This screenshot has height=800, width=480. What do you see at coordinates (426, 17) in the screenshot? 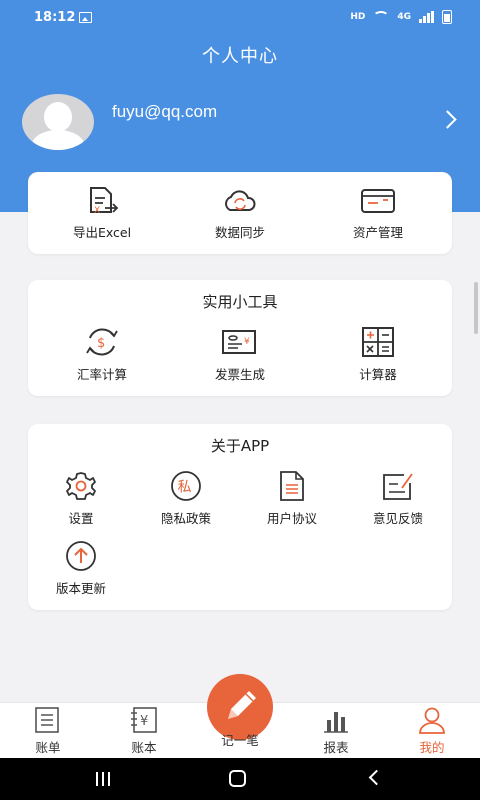
I see `signal-icon` at bounding box center [426, 17].